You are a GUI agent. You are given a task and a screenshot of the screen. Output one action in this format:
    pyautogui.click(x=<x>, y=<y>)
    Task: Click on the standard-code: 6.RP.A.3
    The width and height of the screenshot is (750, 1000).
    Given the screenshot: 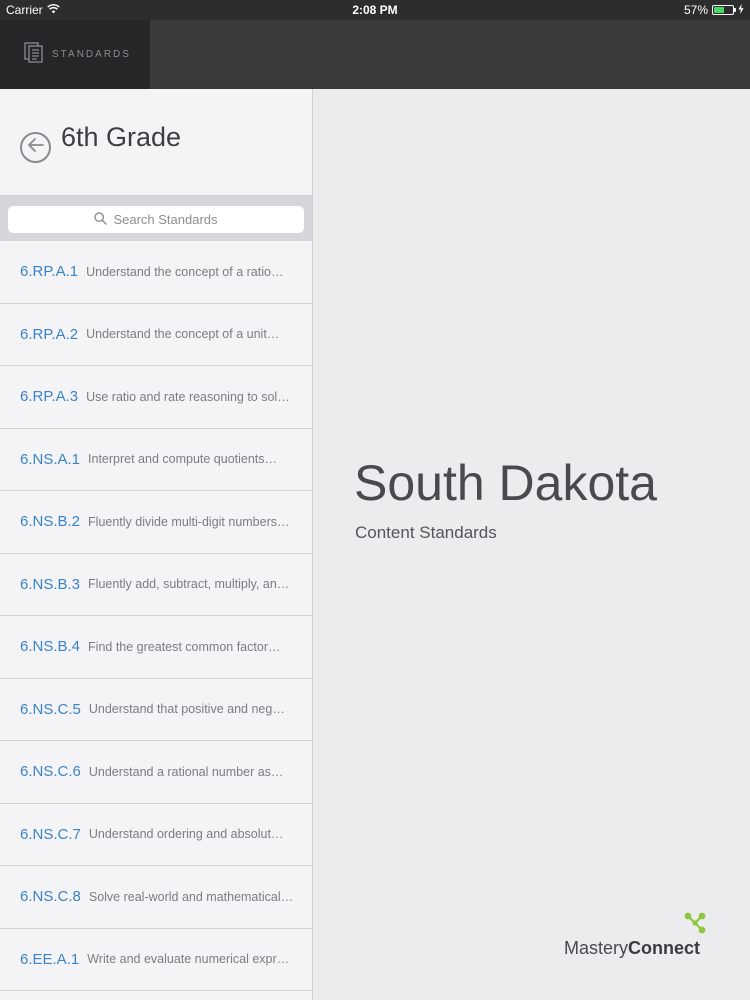 What is the action you would take?
    pyautogui.click(x=49, y=397)
    